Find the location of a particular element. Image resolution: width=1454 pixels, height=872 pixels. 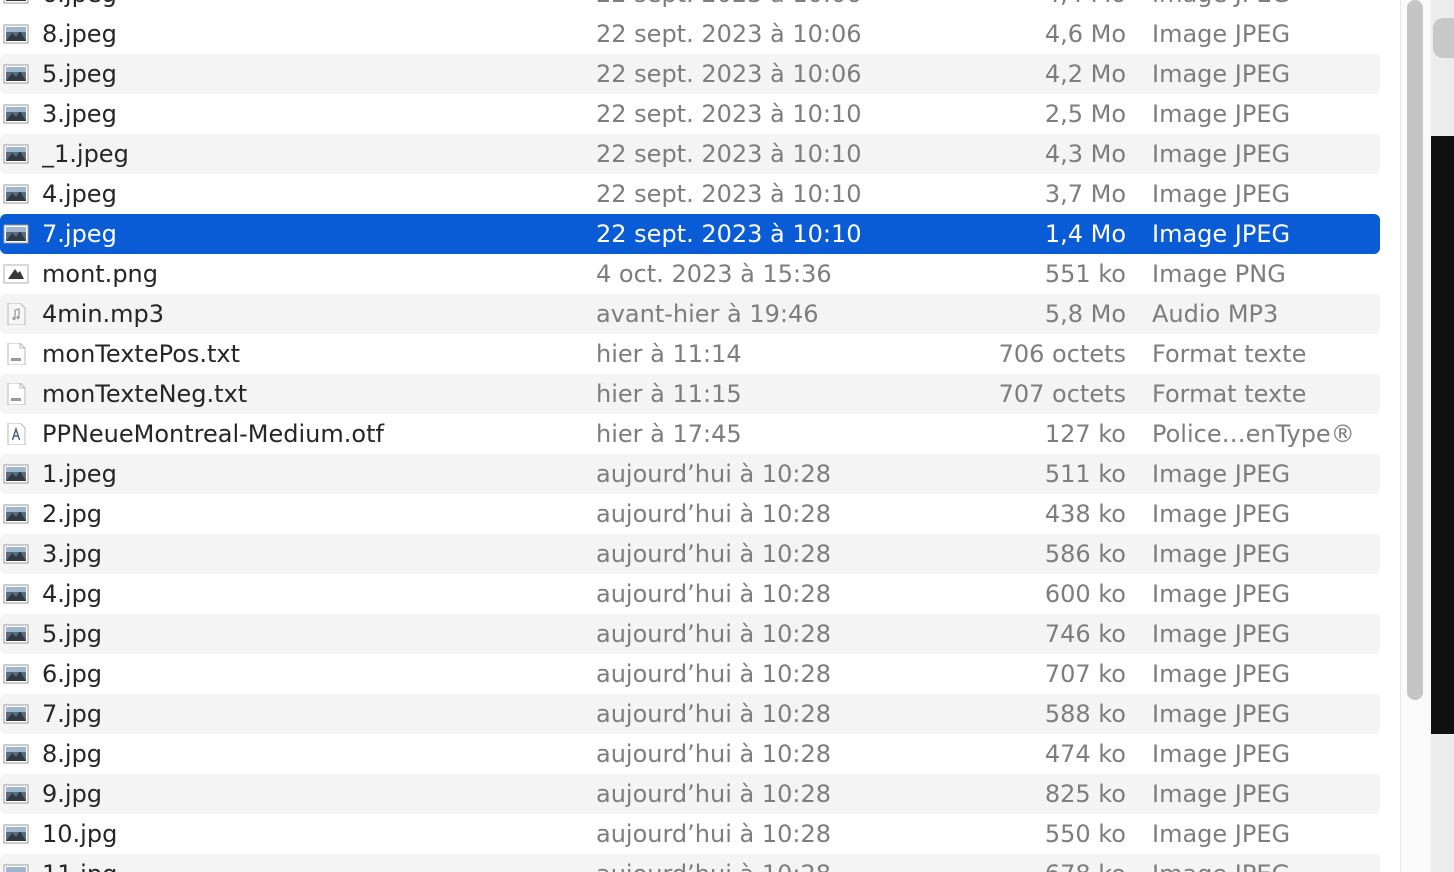

file-size: 600 ko is located at coordinates (1085, 594).